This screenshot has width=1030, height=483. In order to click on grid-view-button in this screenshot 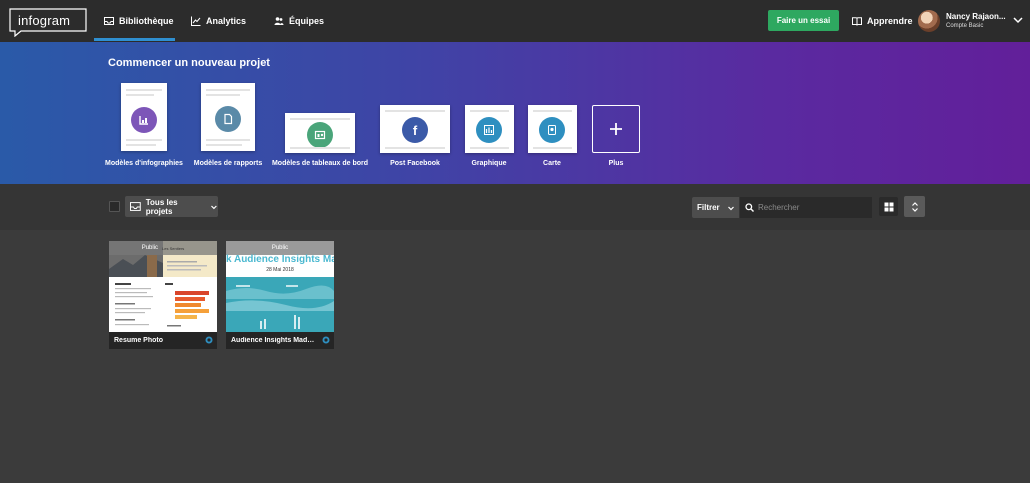, I will do `click(888, 206)`.